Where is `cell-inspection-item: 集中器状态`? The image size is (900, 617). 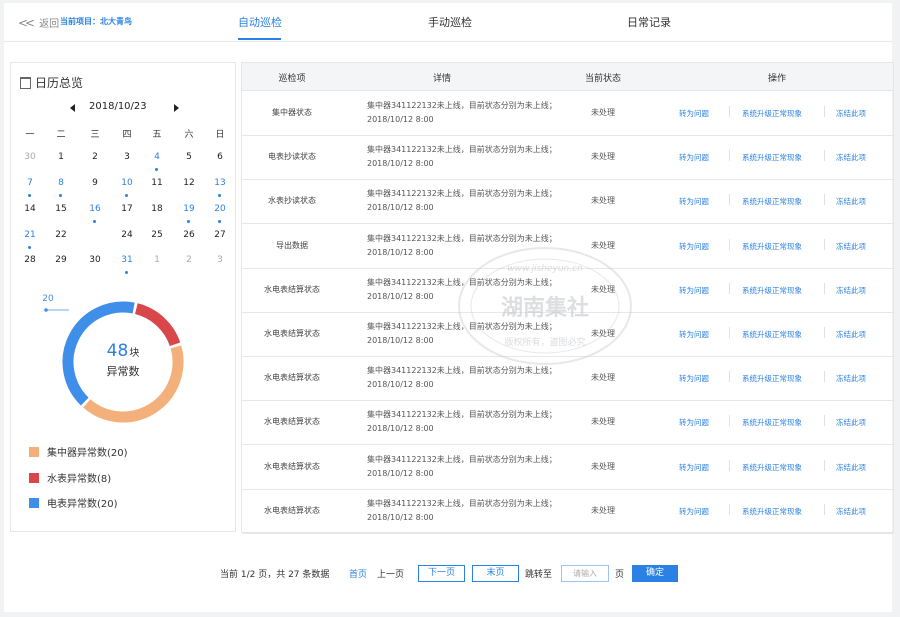
cell-inspection-item: 集中器状态 is located at coordinates (292, 112).